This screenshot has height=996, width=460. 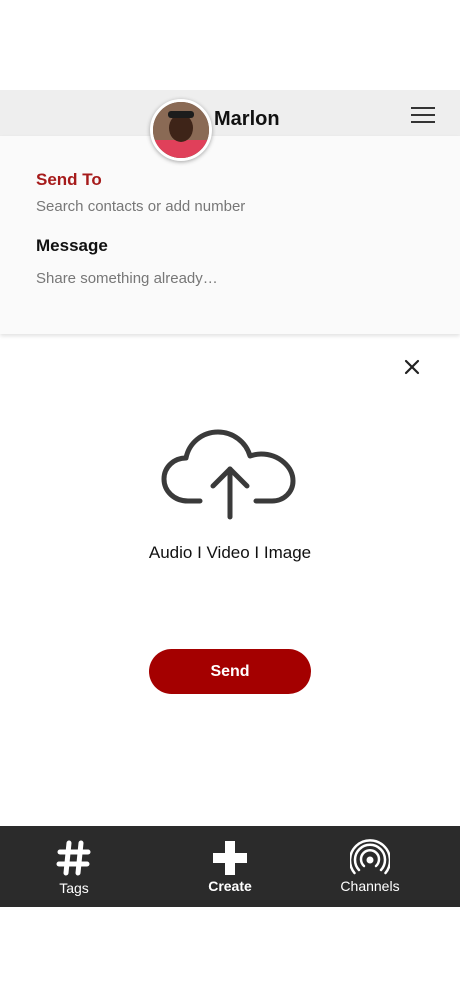 I want to click on media-types-label: Audio I Video I Image, so click(x=230, y=552).